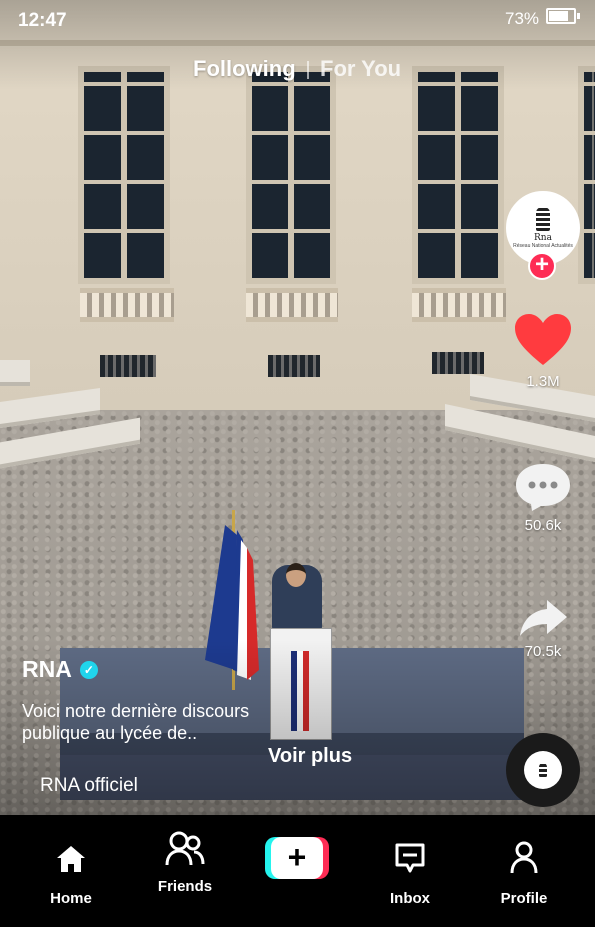  I want to click on comment-icon, so click(543, 487).